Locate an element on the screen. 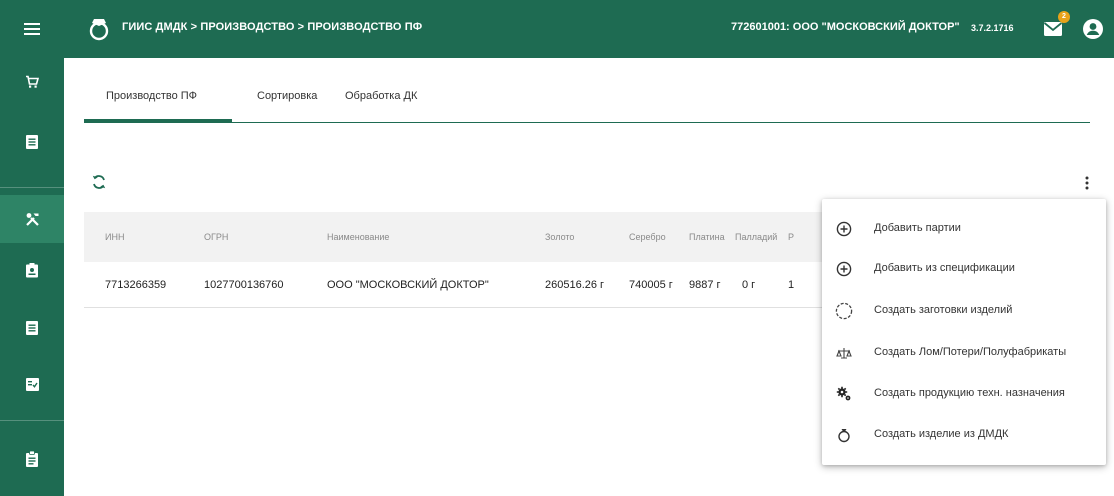 This screenshot has width=1114, height=496. menu-item-add-from-spec: Добавить из спецификации is located at coordinates (964, 269).